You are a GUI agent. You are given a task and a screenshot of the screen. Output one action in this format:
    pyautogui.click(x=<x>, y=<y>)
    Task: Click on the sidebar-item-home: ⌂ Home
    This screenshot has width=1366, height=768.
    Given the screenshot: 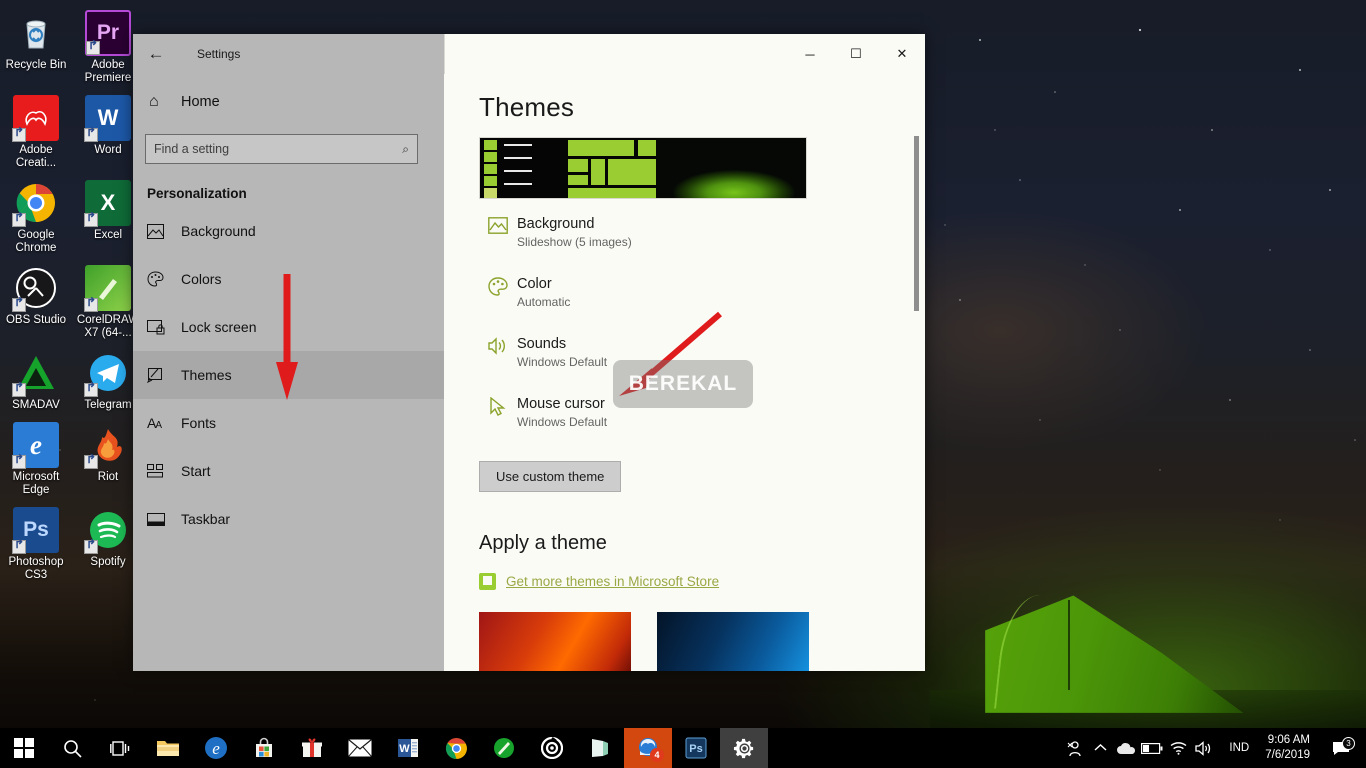 What is the action you would take?
    pyautogui.click(x=288, y=102)
    